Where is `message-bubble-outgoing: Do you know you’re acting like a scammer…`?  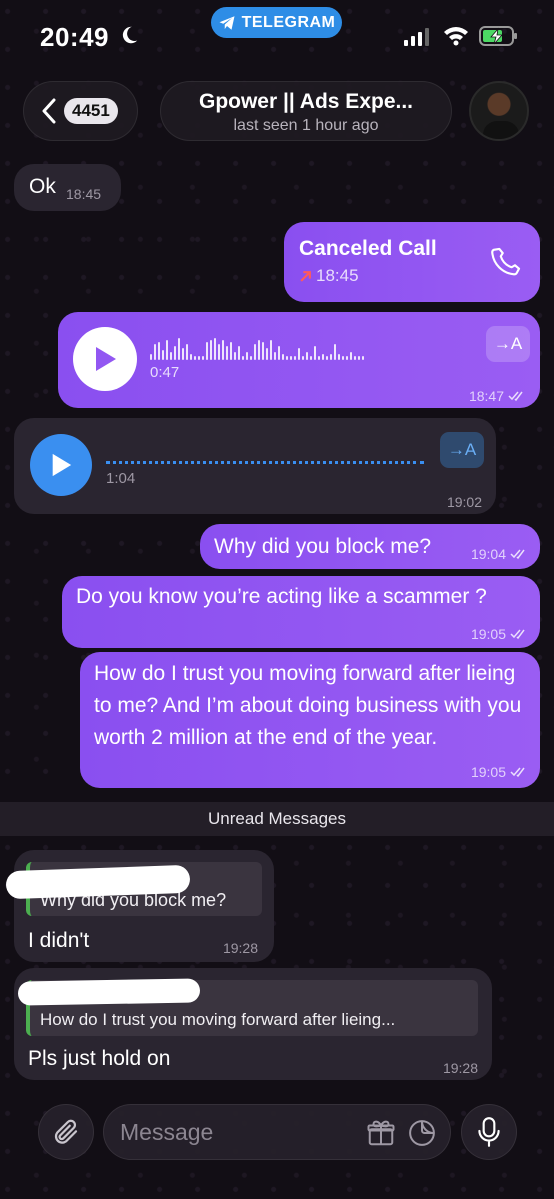 message-bubble-outgoing: Do you know you’re acting like a scammer… is located at coordinates (301, 612).